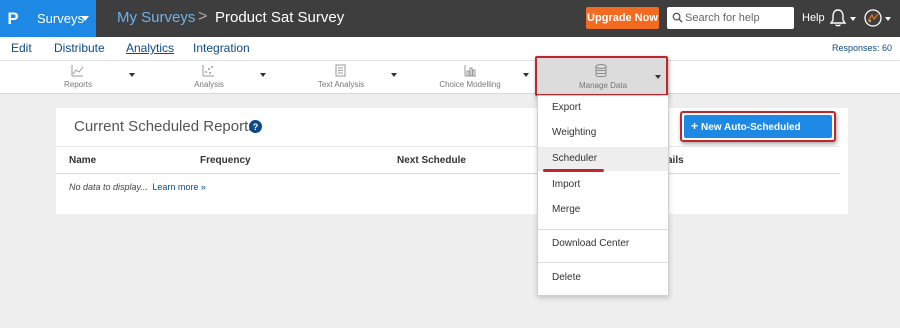  I want to click on plus-icon: +, so click(695, 126).